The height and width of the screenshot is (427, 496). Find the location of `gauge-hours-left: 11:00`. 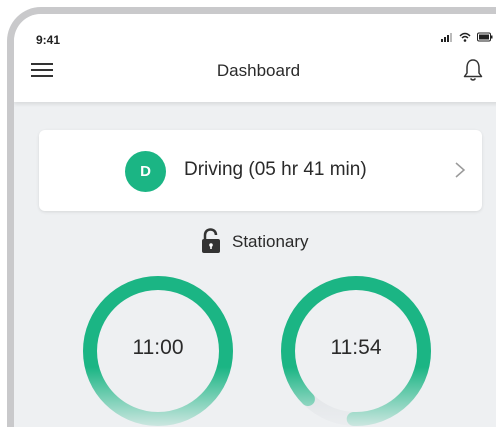

gauge-hours-left: 11:00 is located at coordinates (158, 349).